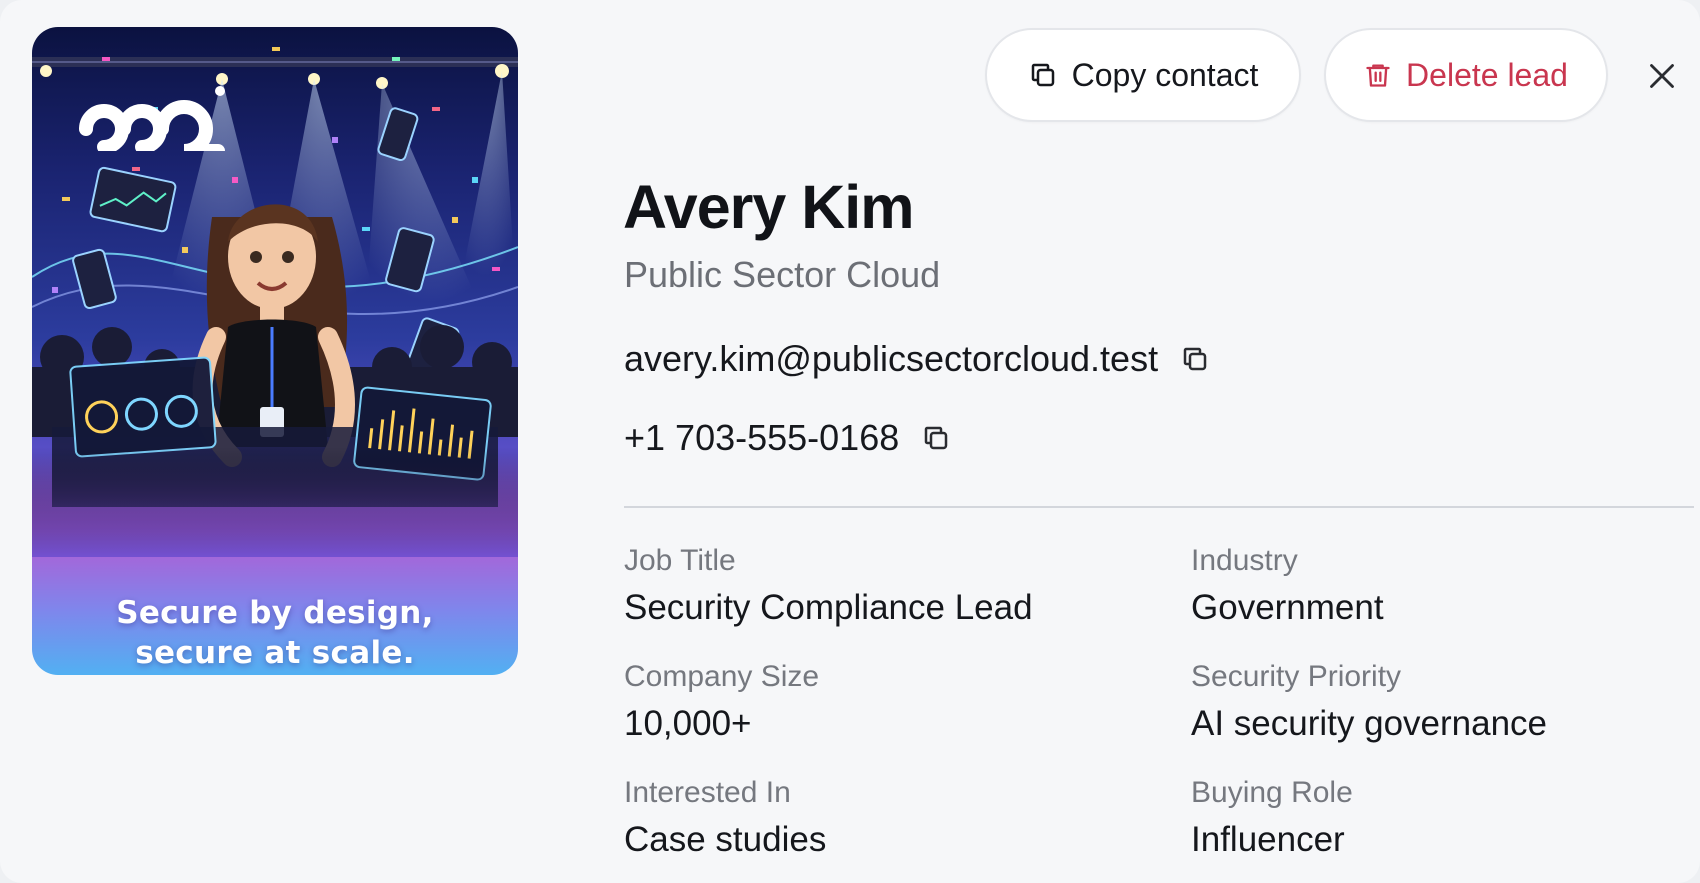 This screenshot has width=1700, height=883. What do you see at coordinates (1165, 74) in the screenshot?
I see `copy-contact-label: Copy contact` at bounding box center [1165, 74].